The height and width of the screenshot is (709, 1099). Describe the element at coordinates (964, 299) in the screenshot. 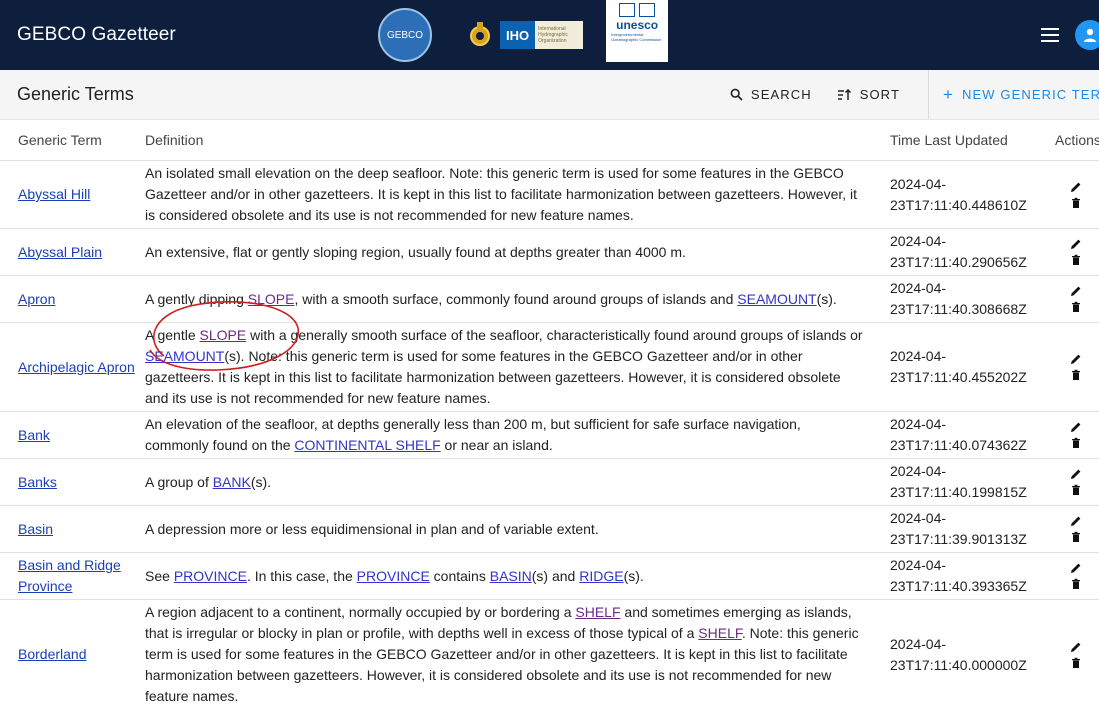

I see `time-last-updated: 2024-04-23T17:11:40.308668Z` at that location.